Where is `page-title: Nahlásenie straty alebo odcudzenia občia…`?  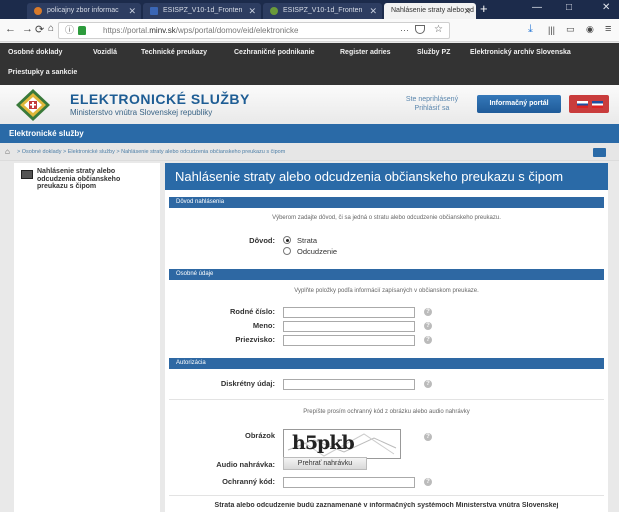
page-title: Nahlásenie straty alebo odcudzenia občia… is located at coordinates (386, 176).